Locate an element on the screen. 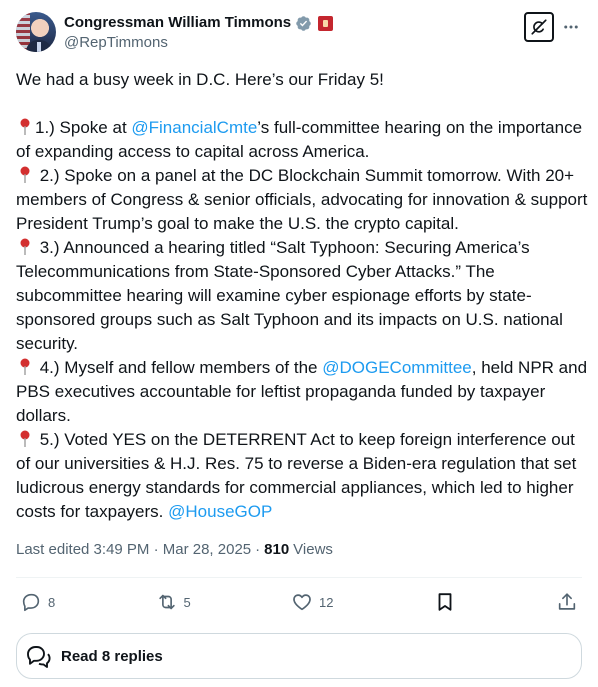  verified-badge-icon is located at coordinates (303, 23).